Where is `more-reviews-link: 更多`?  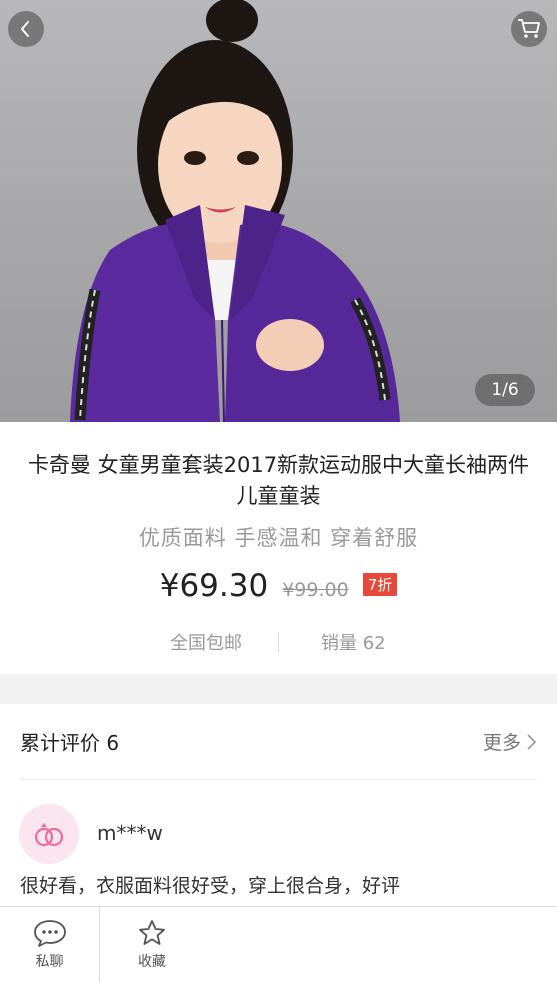
more-reviews-link: 更多 is located at coordinates (510, 741).